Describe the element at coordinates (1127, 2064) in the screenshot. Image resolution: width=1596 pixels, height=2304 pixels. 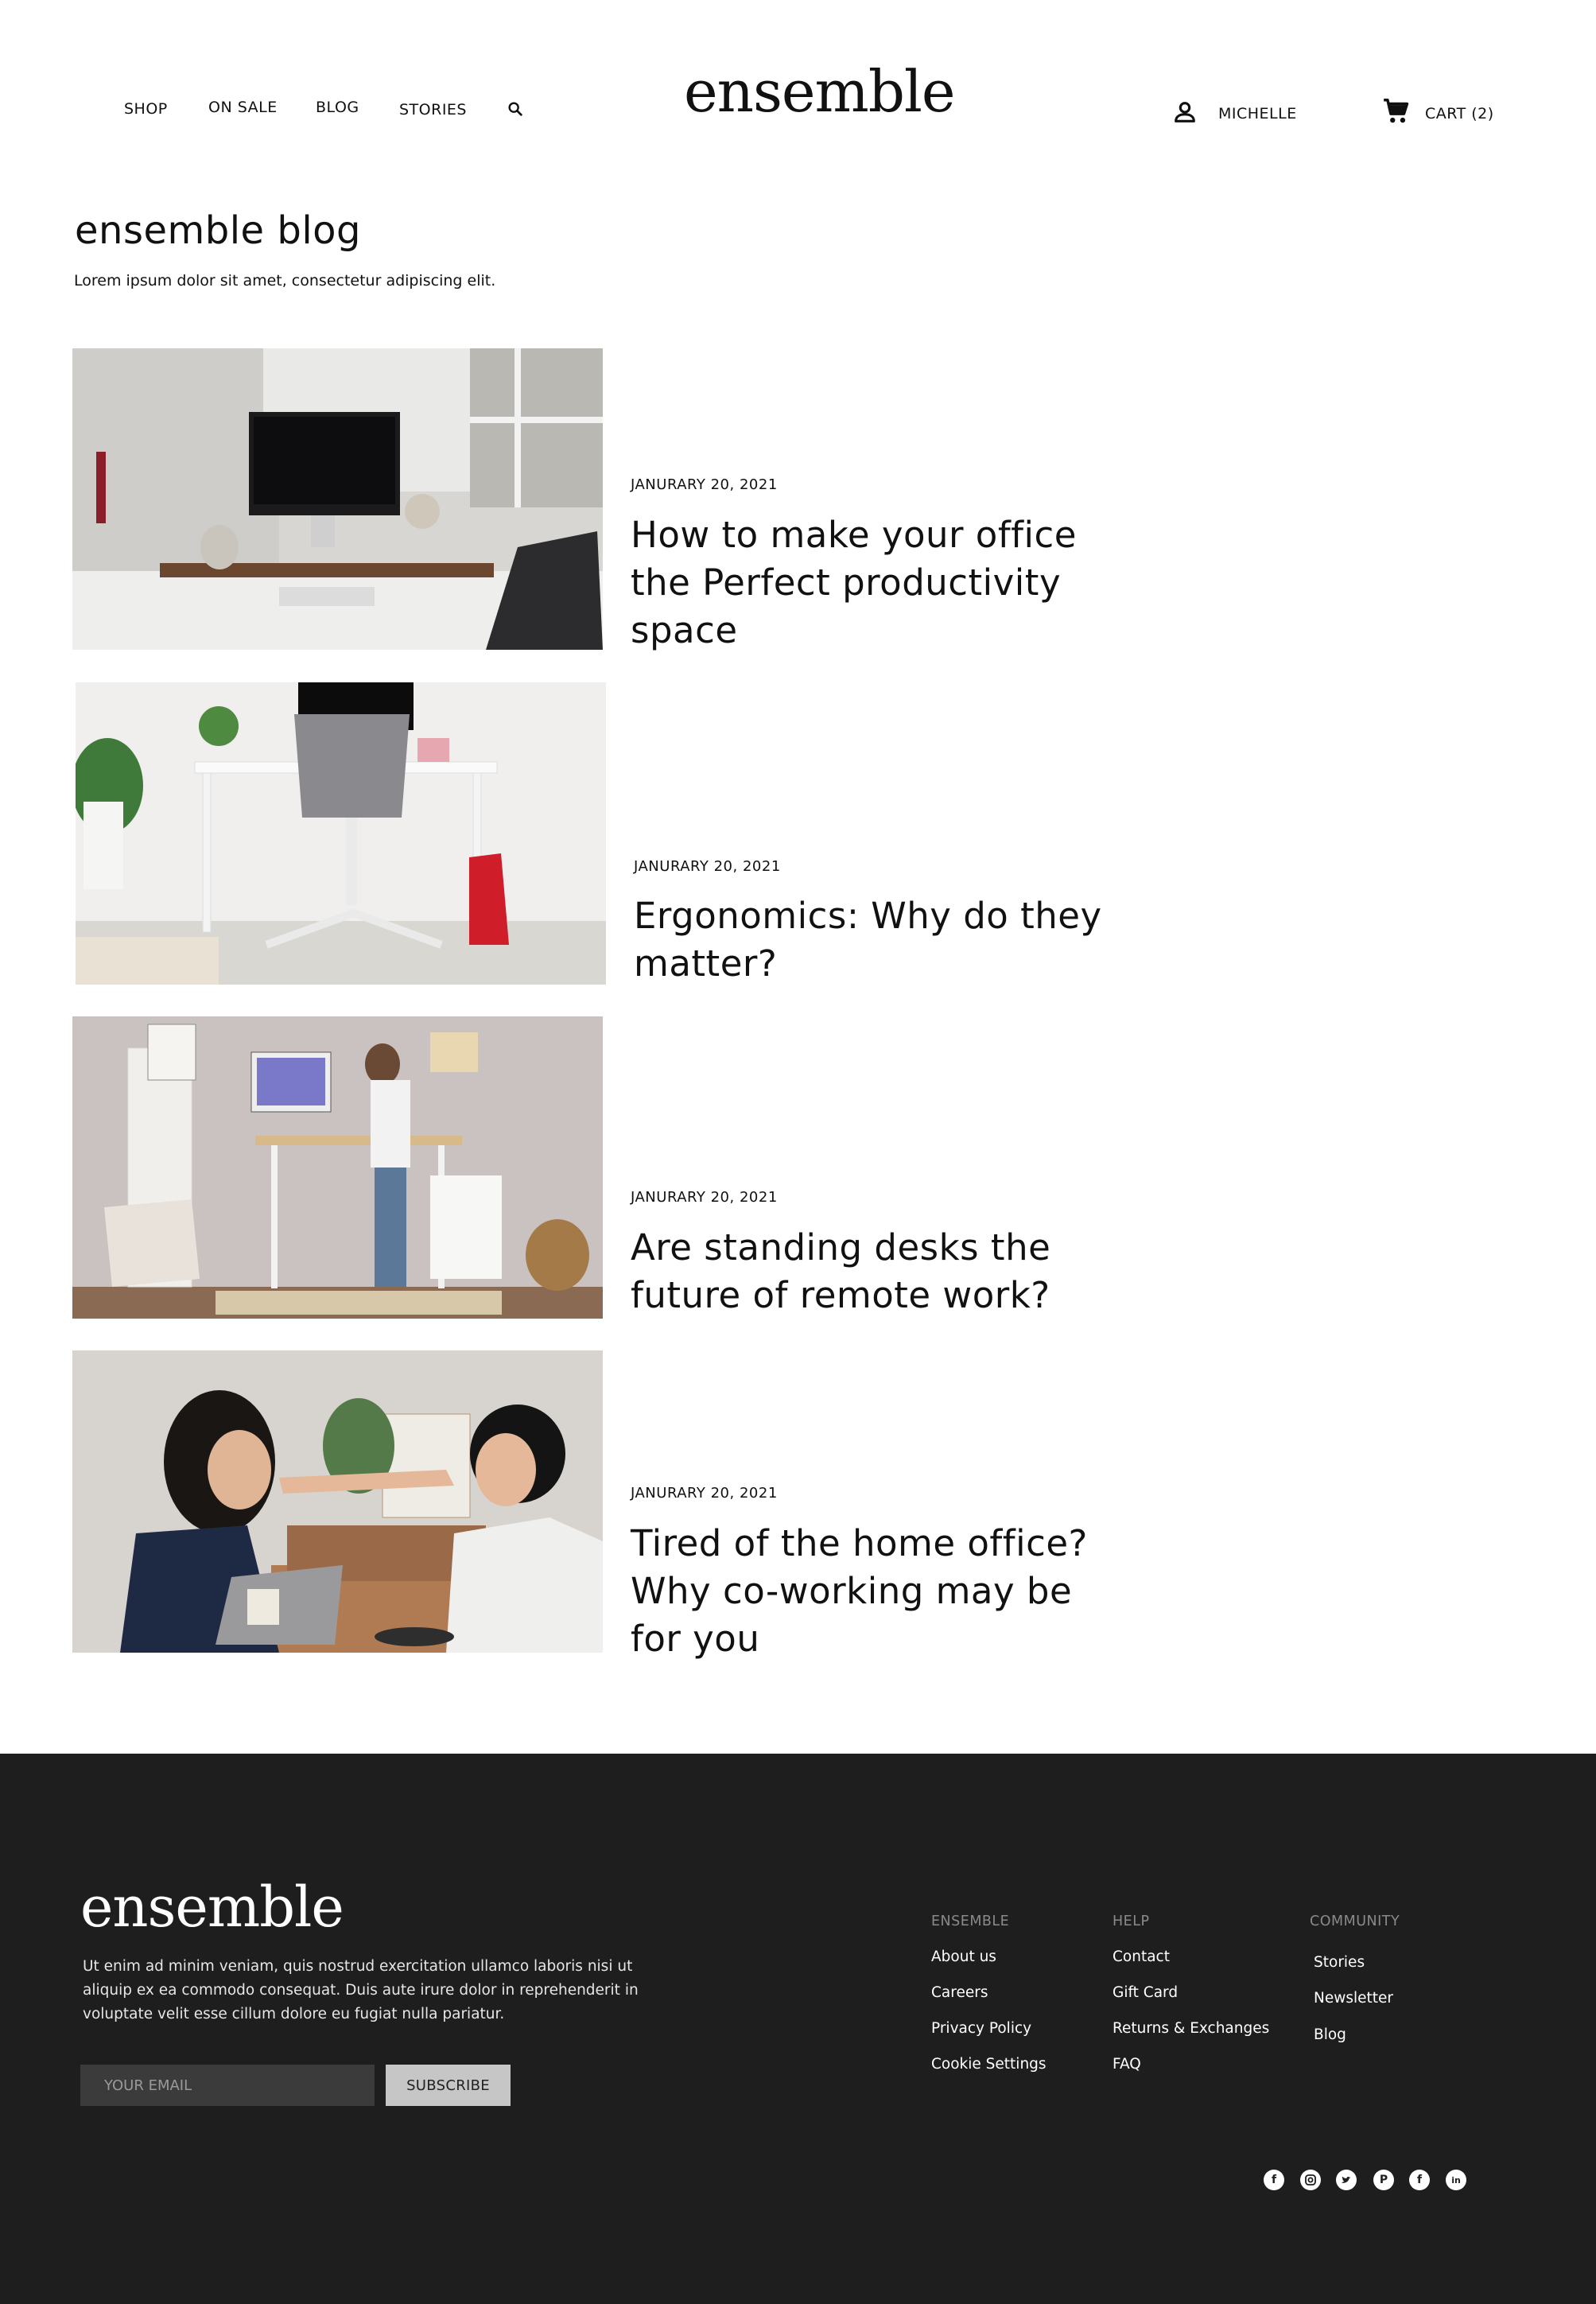
I see `footer-link-faq: FAQ` at that location.